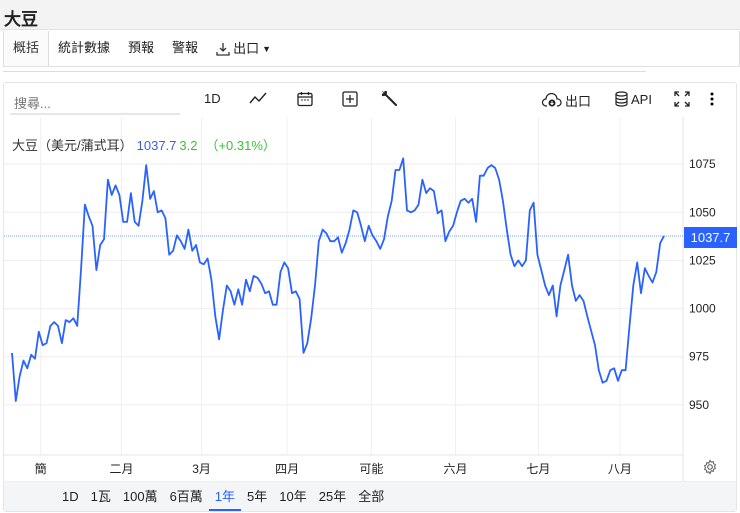  What do you see at coordinates (699, 405) in the screenshot?
I see `y-tick-label: 950` at bounding box center [699, 405].